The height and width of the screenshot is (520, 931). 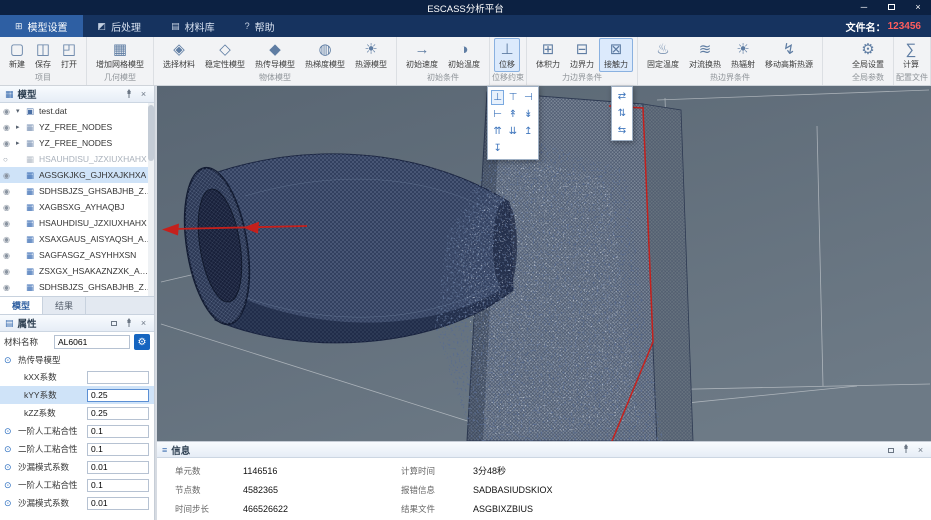 What do you see at coordinates (911, 55) in the screenshot?
I see `compute-button: ∑ 计算` at bounding box center [911, 55].